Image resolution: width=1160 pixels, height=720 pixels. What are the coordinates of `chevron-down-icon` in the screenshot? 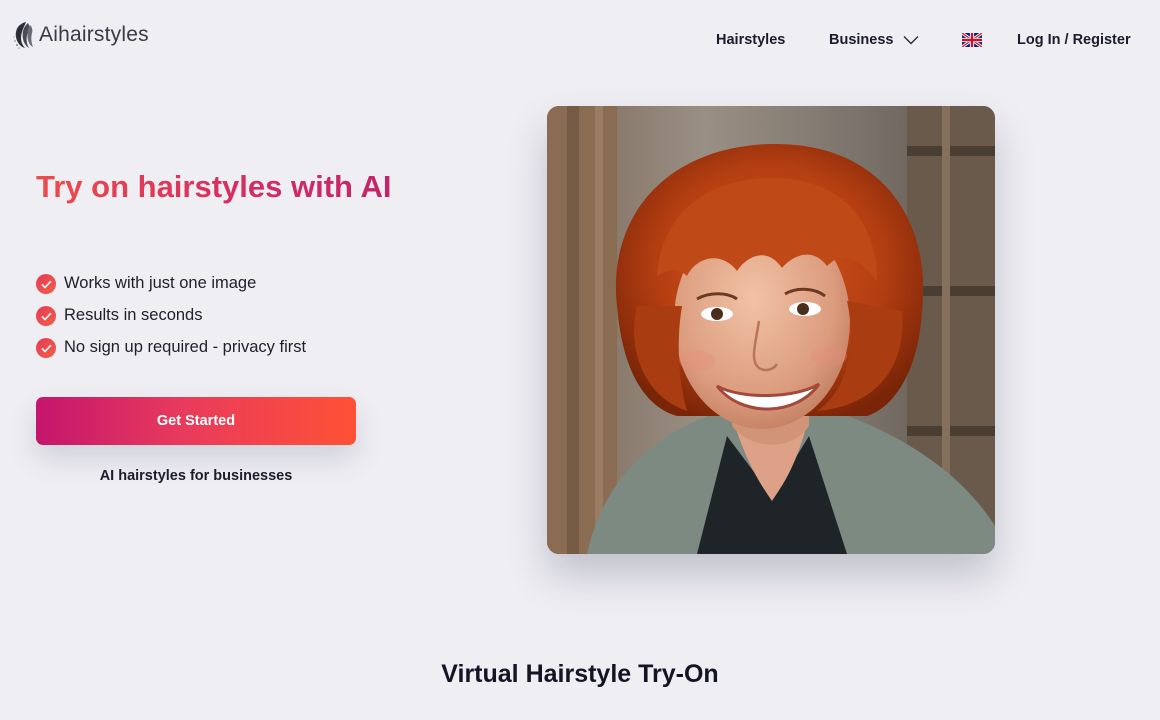 It's located at (911, 40).